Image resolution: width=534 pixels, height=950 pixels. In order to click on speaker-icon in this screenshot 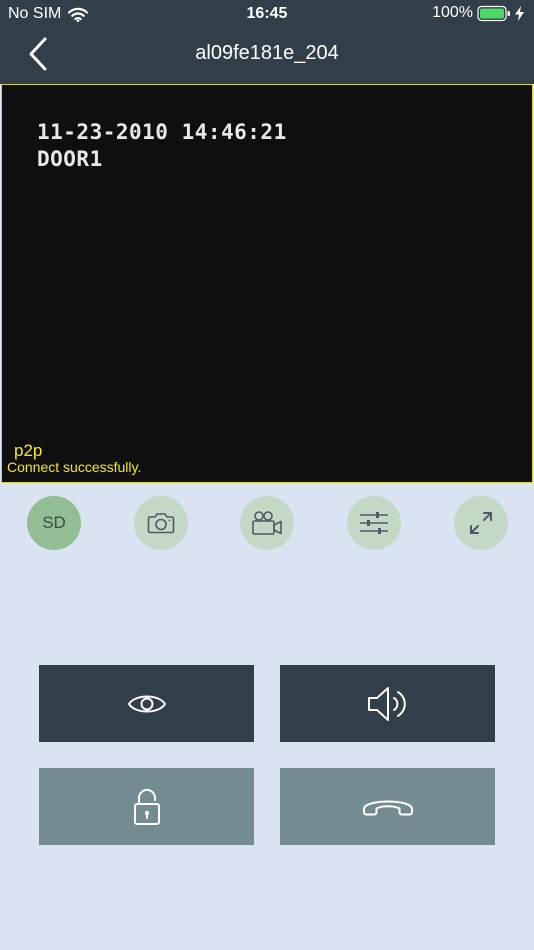, I will do `click(386, 703)`.